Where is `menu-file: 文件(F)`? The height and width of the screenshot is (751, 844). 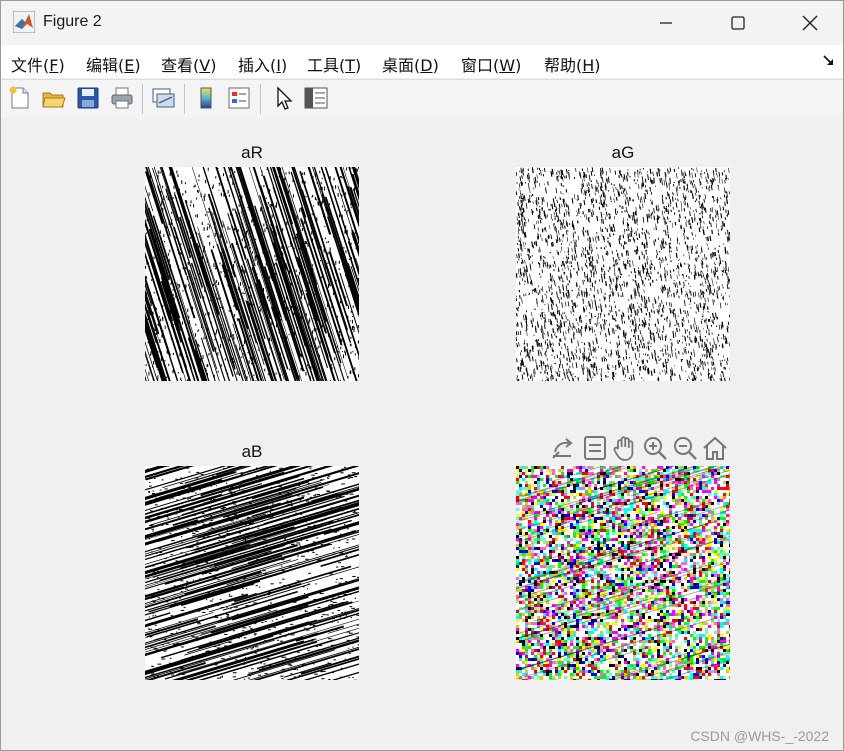 menu-file: 文件(F) is located at coordinates (38, 64).